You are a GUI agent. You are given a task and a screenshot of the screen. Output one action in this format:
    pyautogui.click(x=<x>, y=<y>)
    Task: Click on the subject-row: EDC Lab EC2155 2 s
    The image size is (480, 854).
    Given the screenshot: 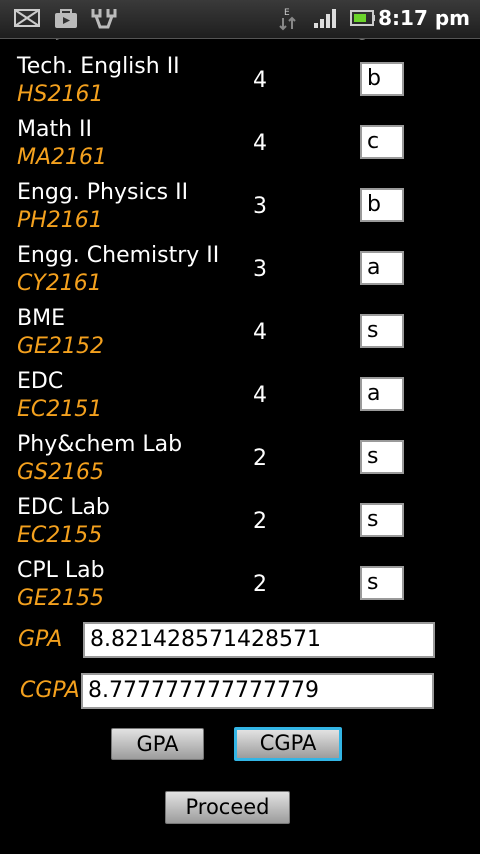 What is the action you would take?
    pyautogui.click(x=240, y=526)
    